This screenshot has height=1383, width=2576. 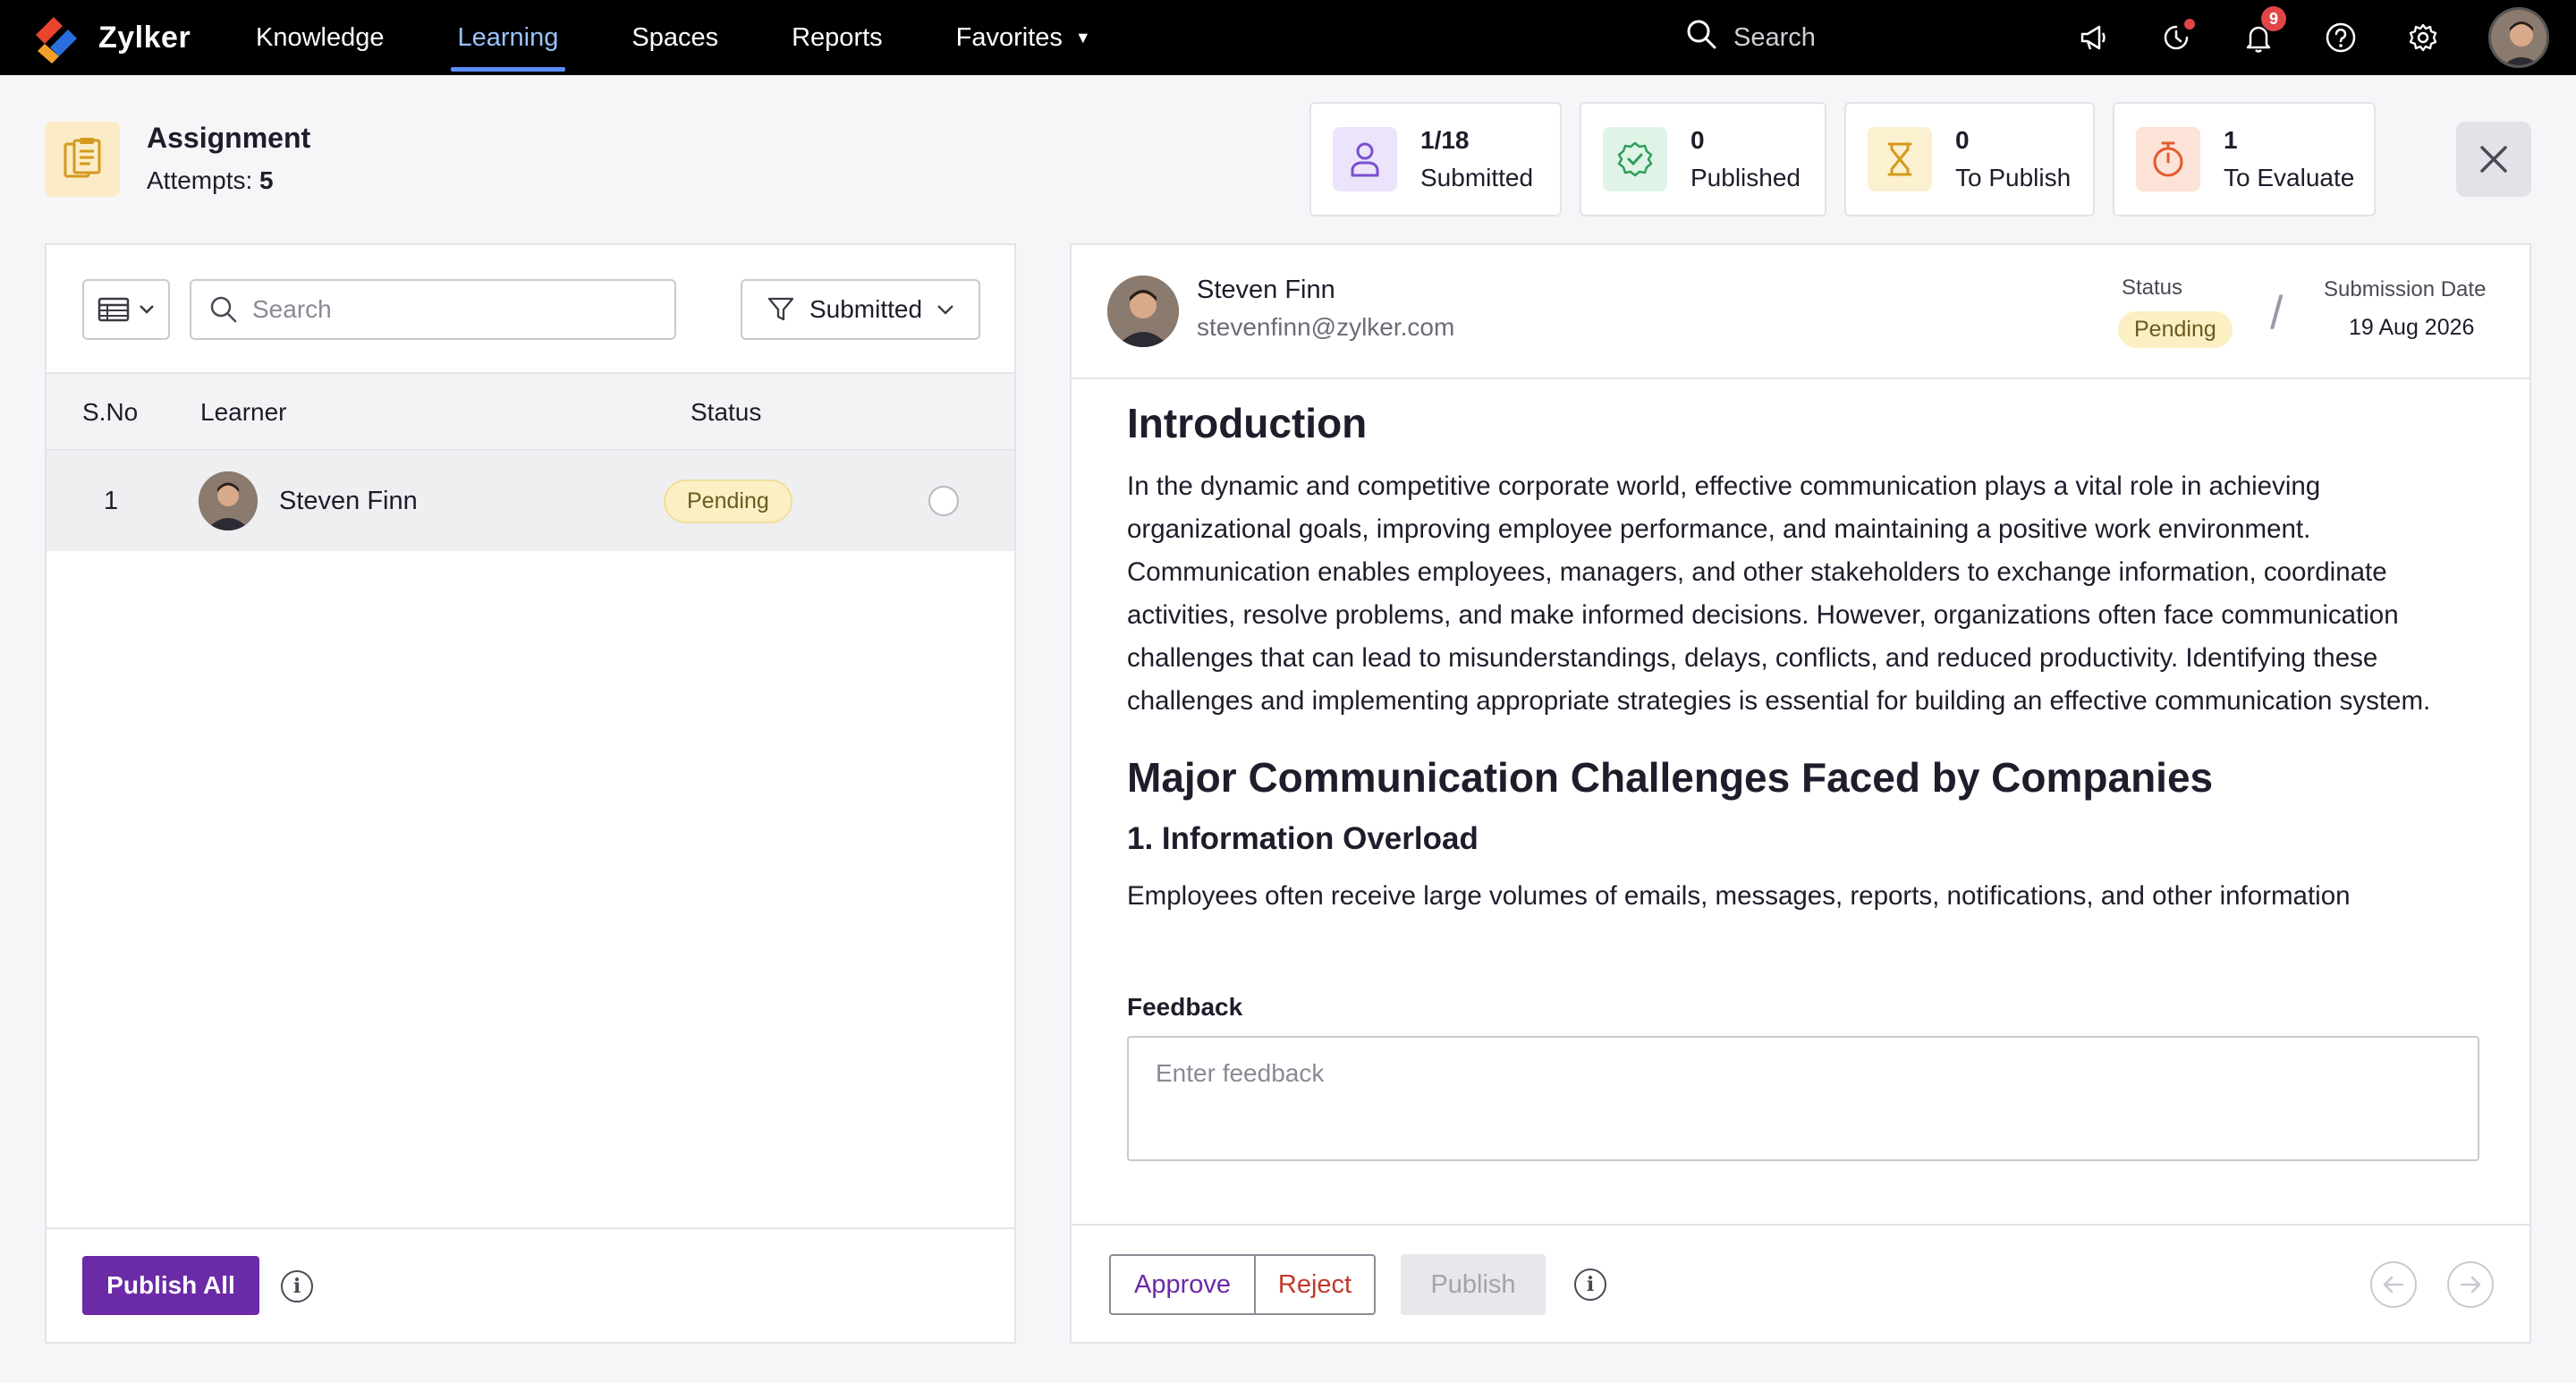 I want to click on notification-badge: 9, so click(x=2273, y=18).